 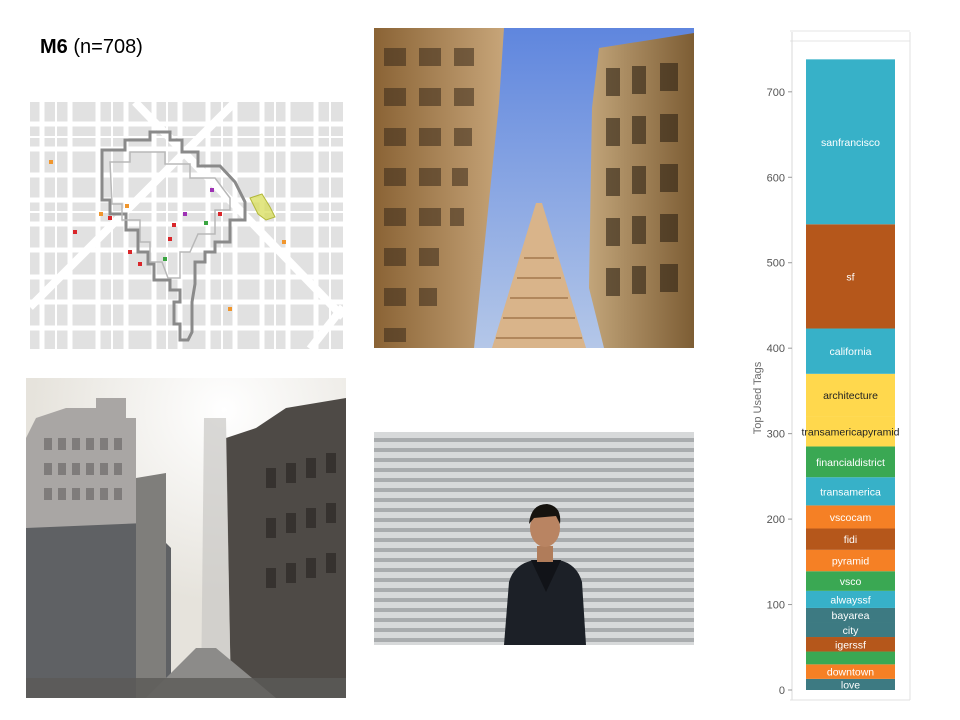 What do you see at coordinates (782, 691) in the screenshot?
I see `y-tick-label: 0` at bounding box center [782, 691].